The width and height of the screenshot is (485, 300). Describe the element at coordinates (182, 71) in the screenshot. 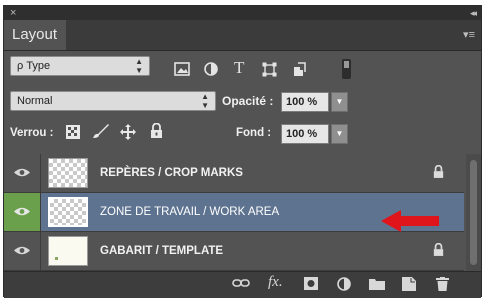

I see `image-filter-icon` at that location.